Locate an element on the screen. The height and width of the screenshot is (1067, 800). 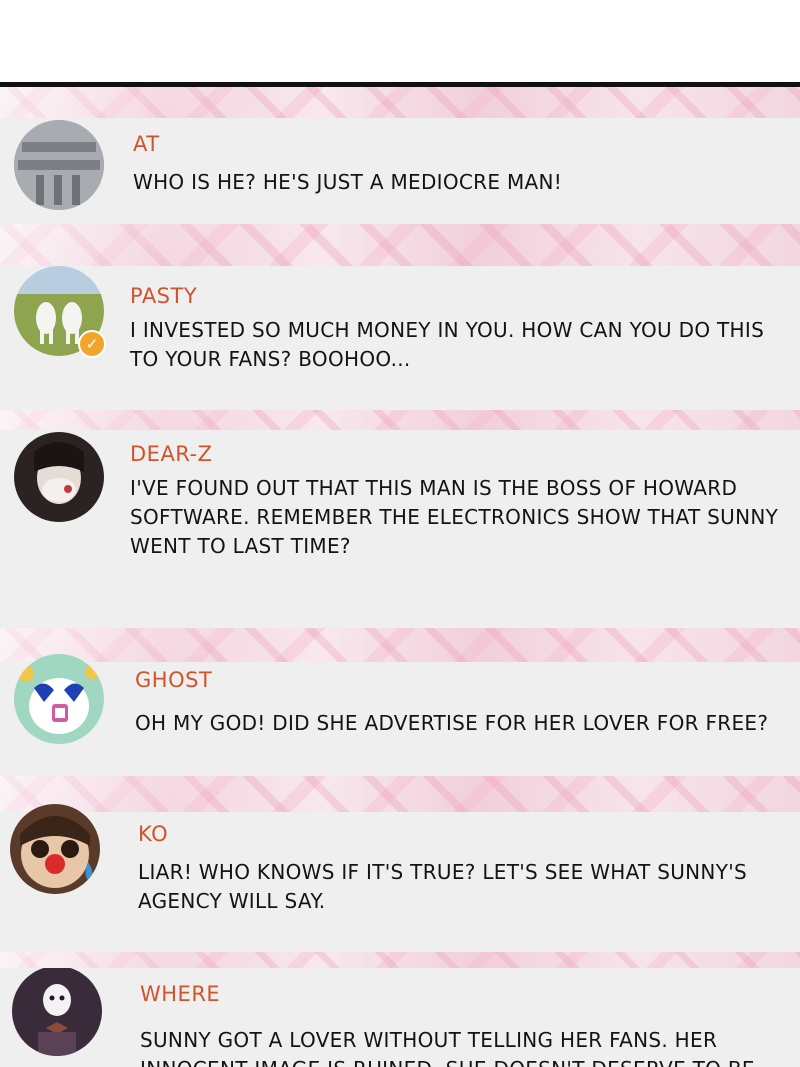
commenter-name: WHERE is located at coordinates (180, 994).